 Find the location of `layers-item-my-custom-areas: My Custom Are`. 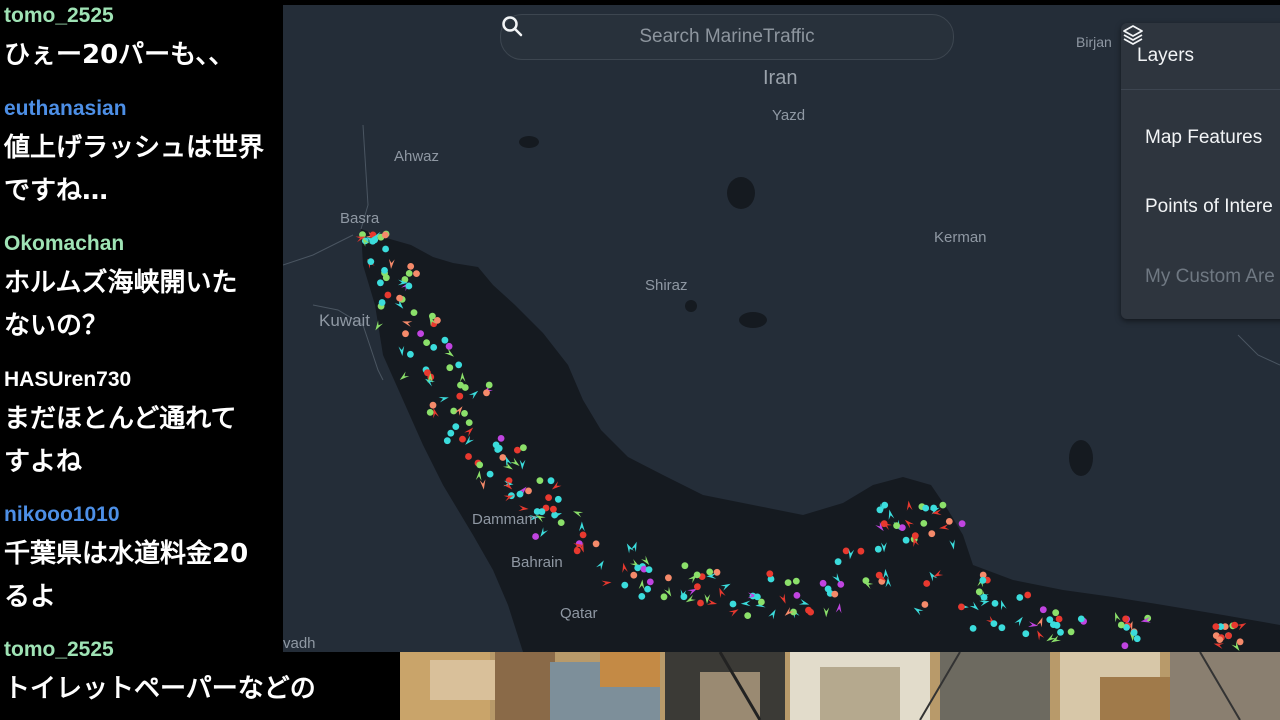

layers-item-my-custom-areas: My Custom Are is located at coordinates (1210, 277).